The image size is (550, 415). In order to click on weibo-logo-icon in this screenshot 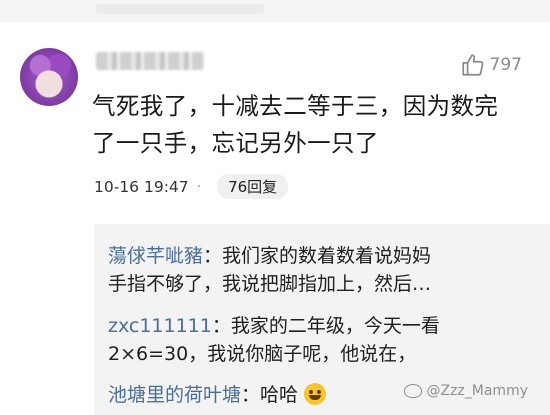, I will do `click(413, 391)`.